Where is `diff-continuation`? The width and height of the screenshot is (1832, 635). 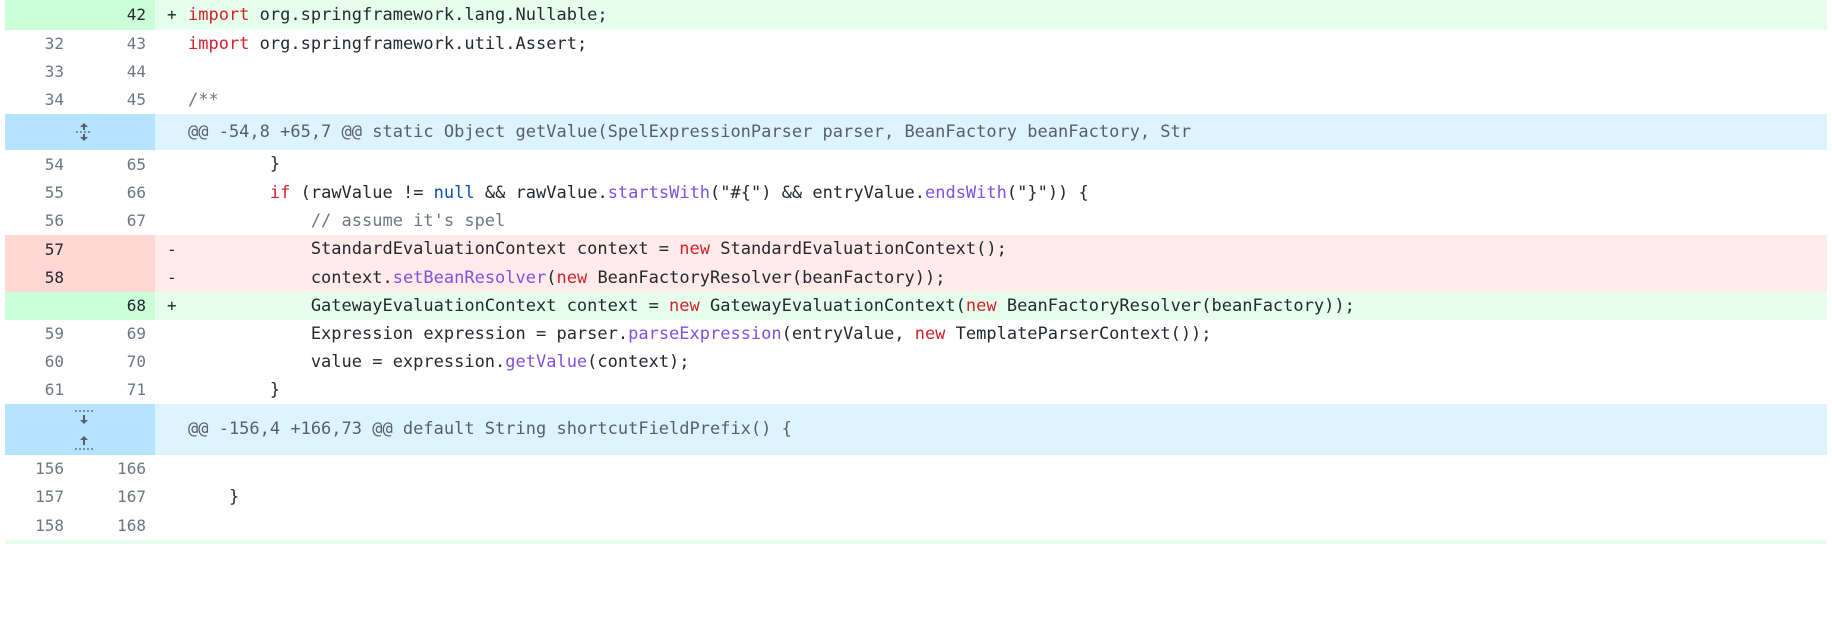 diff-continuation is located at coordinates (916, 542).